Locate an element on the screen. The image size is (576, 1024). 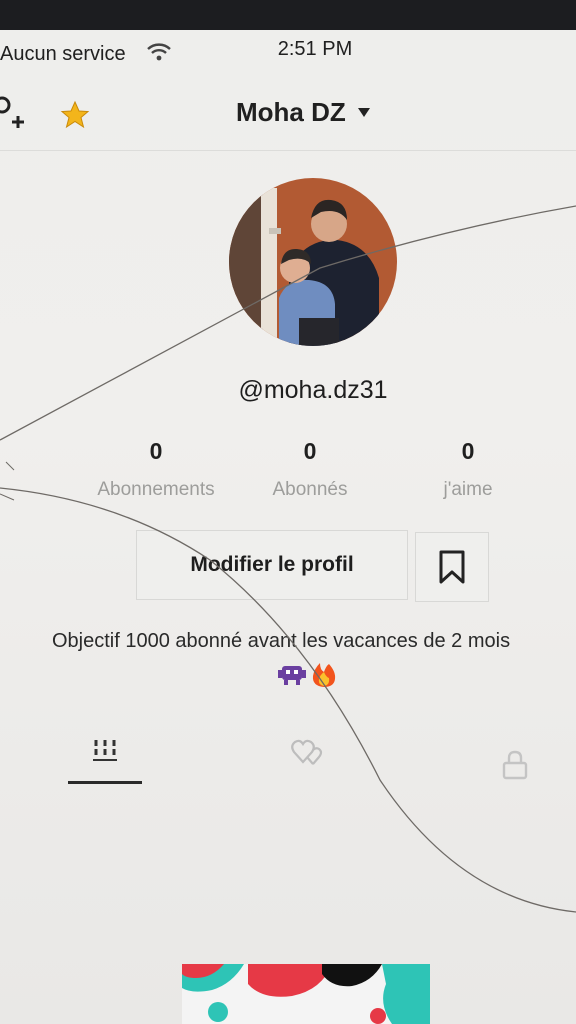
liked-hearts-icon is located at coordinates (307, 752).